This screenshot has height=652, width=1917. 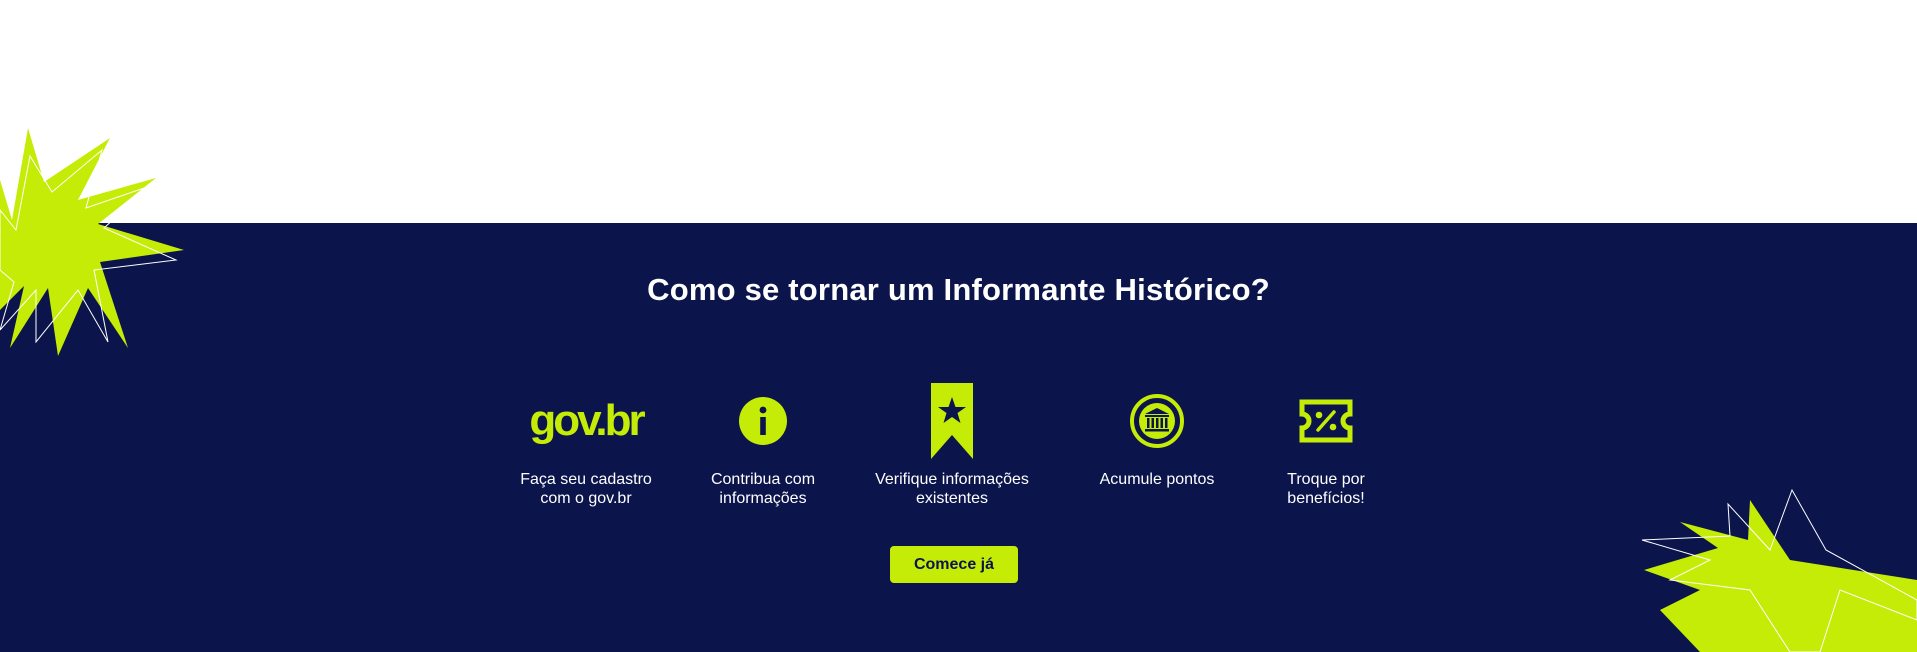 I want to click on discount-ticket-icon, so click(x=1326, y=421).